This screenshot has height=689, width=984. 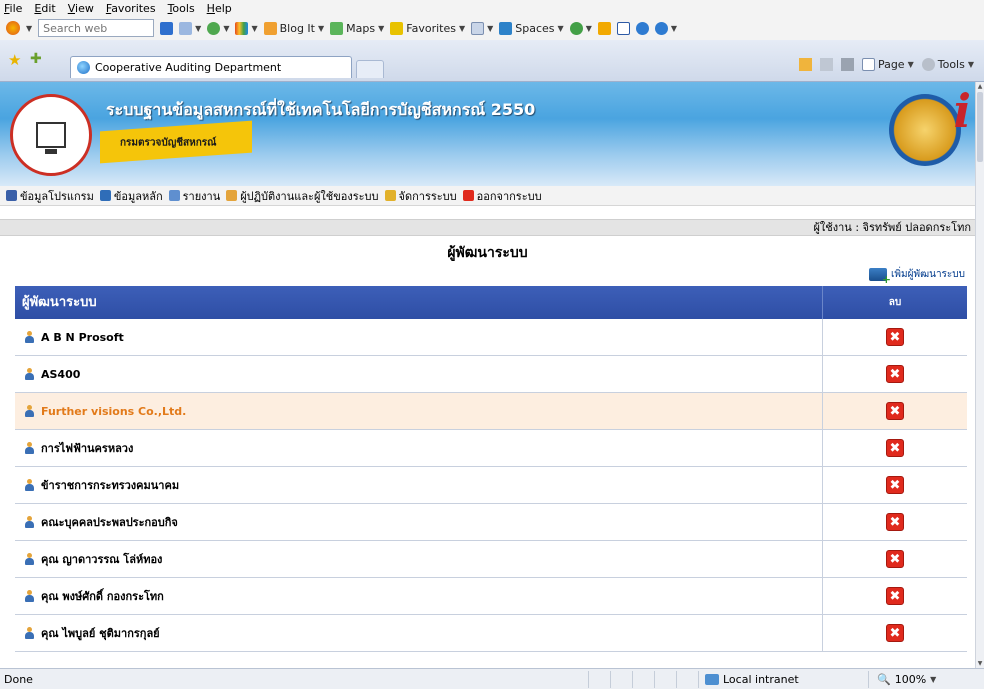 I want to click on nav-system-admin: จัดการระบบ, so click(x=420, y=196).